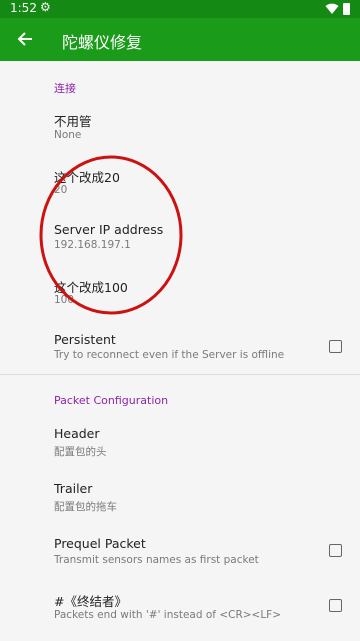 This screenshot has width=360, height=641. I want to click on persistent-checkbox, so click(335, 346).